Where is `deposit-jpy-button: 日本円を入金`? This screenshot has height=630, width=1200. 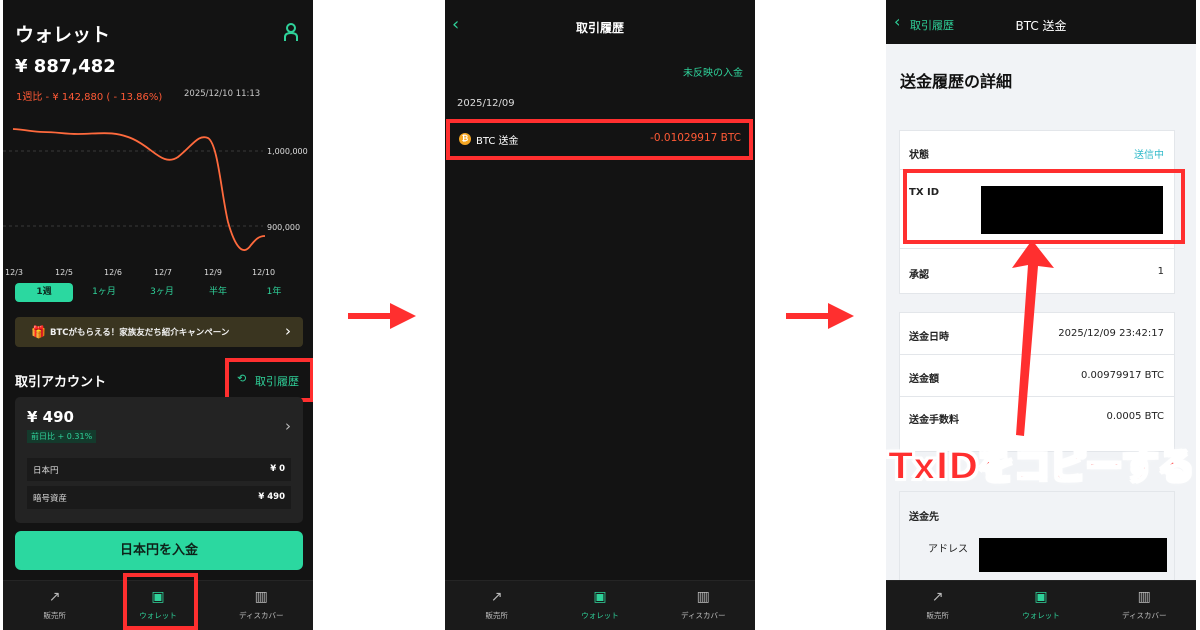
deposit-jpy-button: 日本円を入金 is located at coordinates (159, 550).